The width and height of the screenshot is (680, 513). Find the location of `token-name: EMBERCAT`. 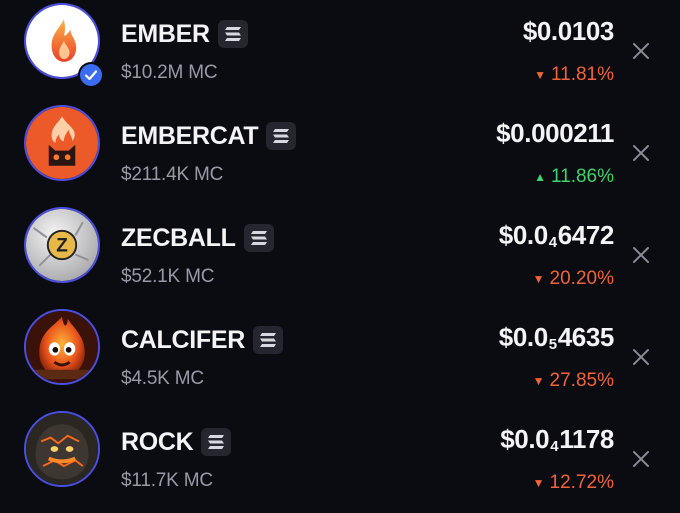

token-name: EMBERCAT is located at coordinates (190, 135).